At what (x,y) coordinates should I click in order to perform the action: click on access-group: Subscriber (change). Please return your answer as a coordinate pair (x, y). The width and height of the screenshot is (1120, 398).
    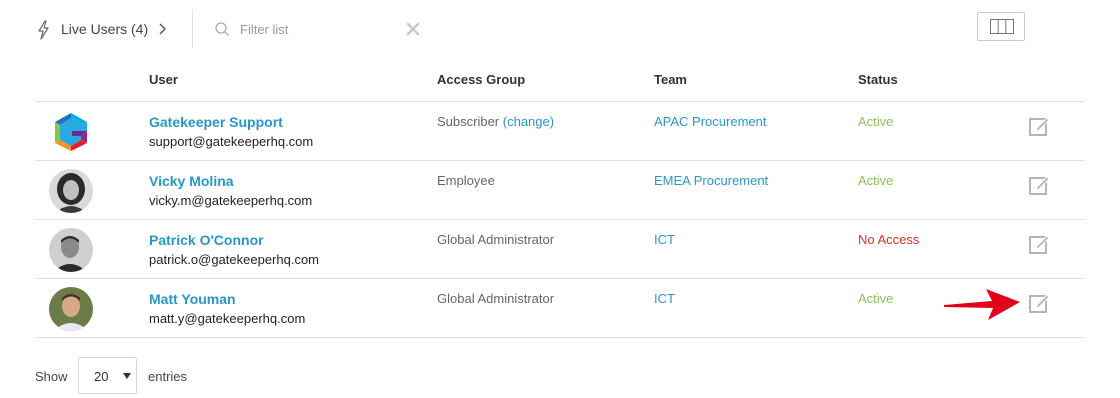
    Looking at the image, I should click on (495, 122).